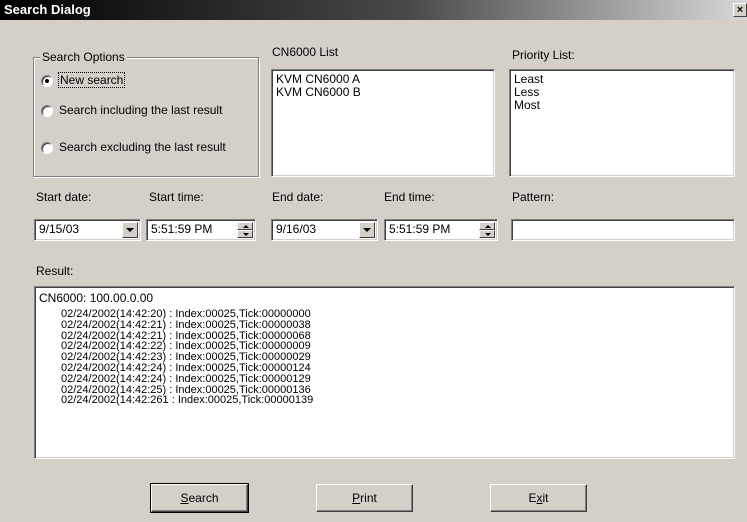  I want to click on exit-button: Exit, so click(538, 498).